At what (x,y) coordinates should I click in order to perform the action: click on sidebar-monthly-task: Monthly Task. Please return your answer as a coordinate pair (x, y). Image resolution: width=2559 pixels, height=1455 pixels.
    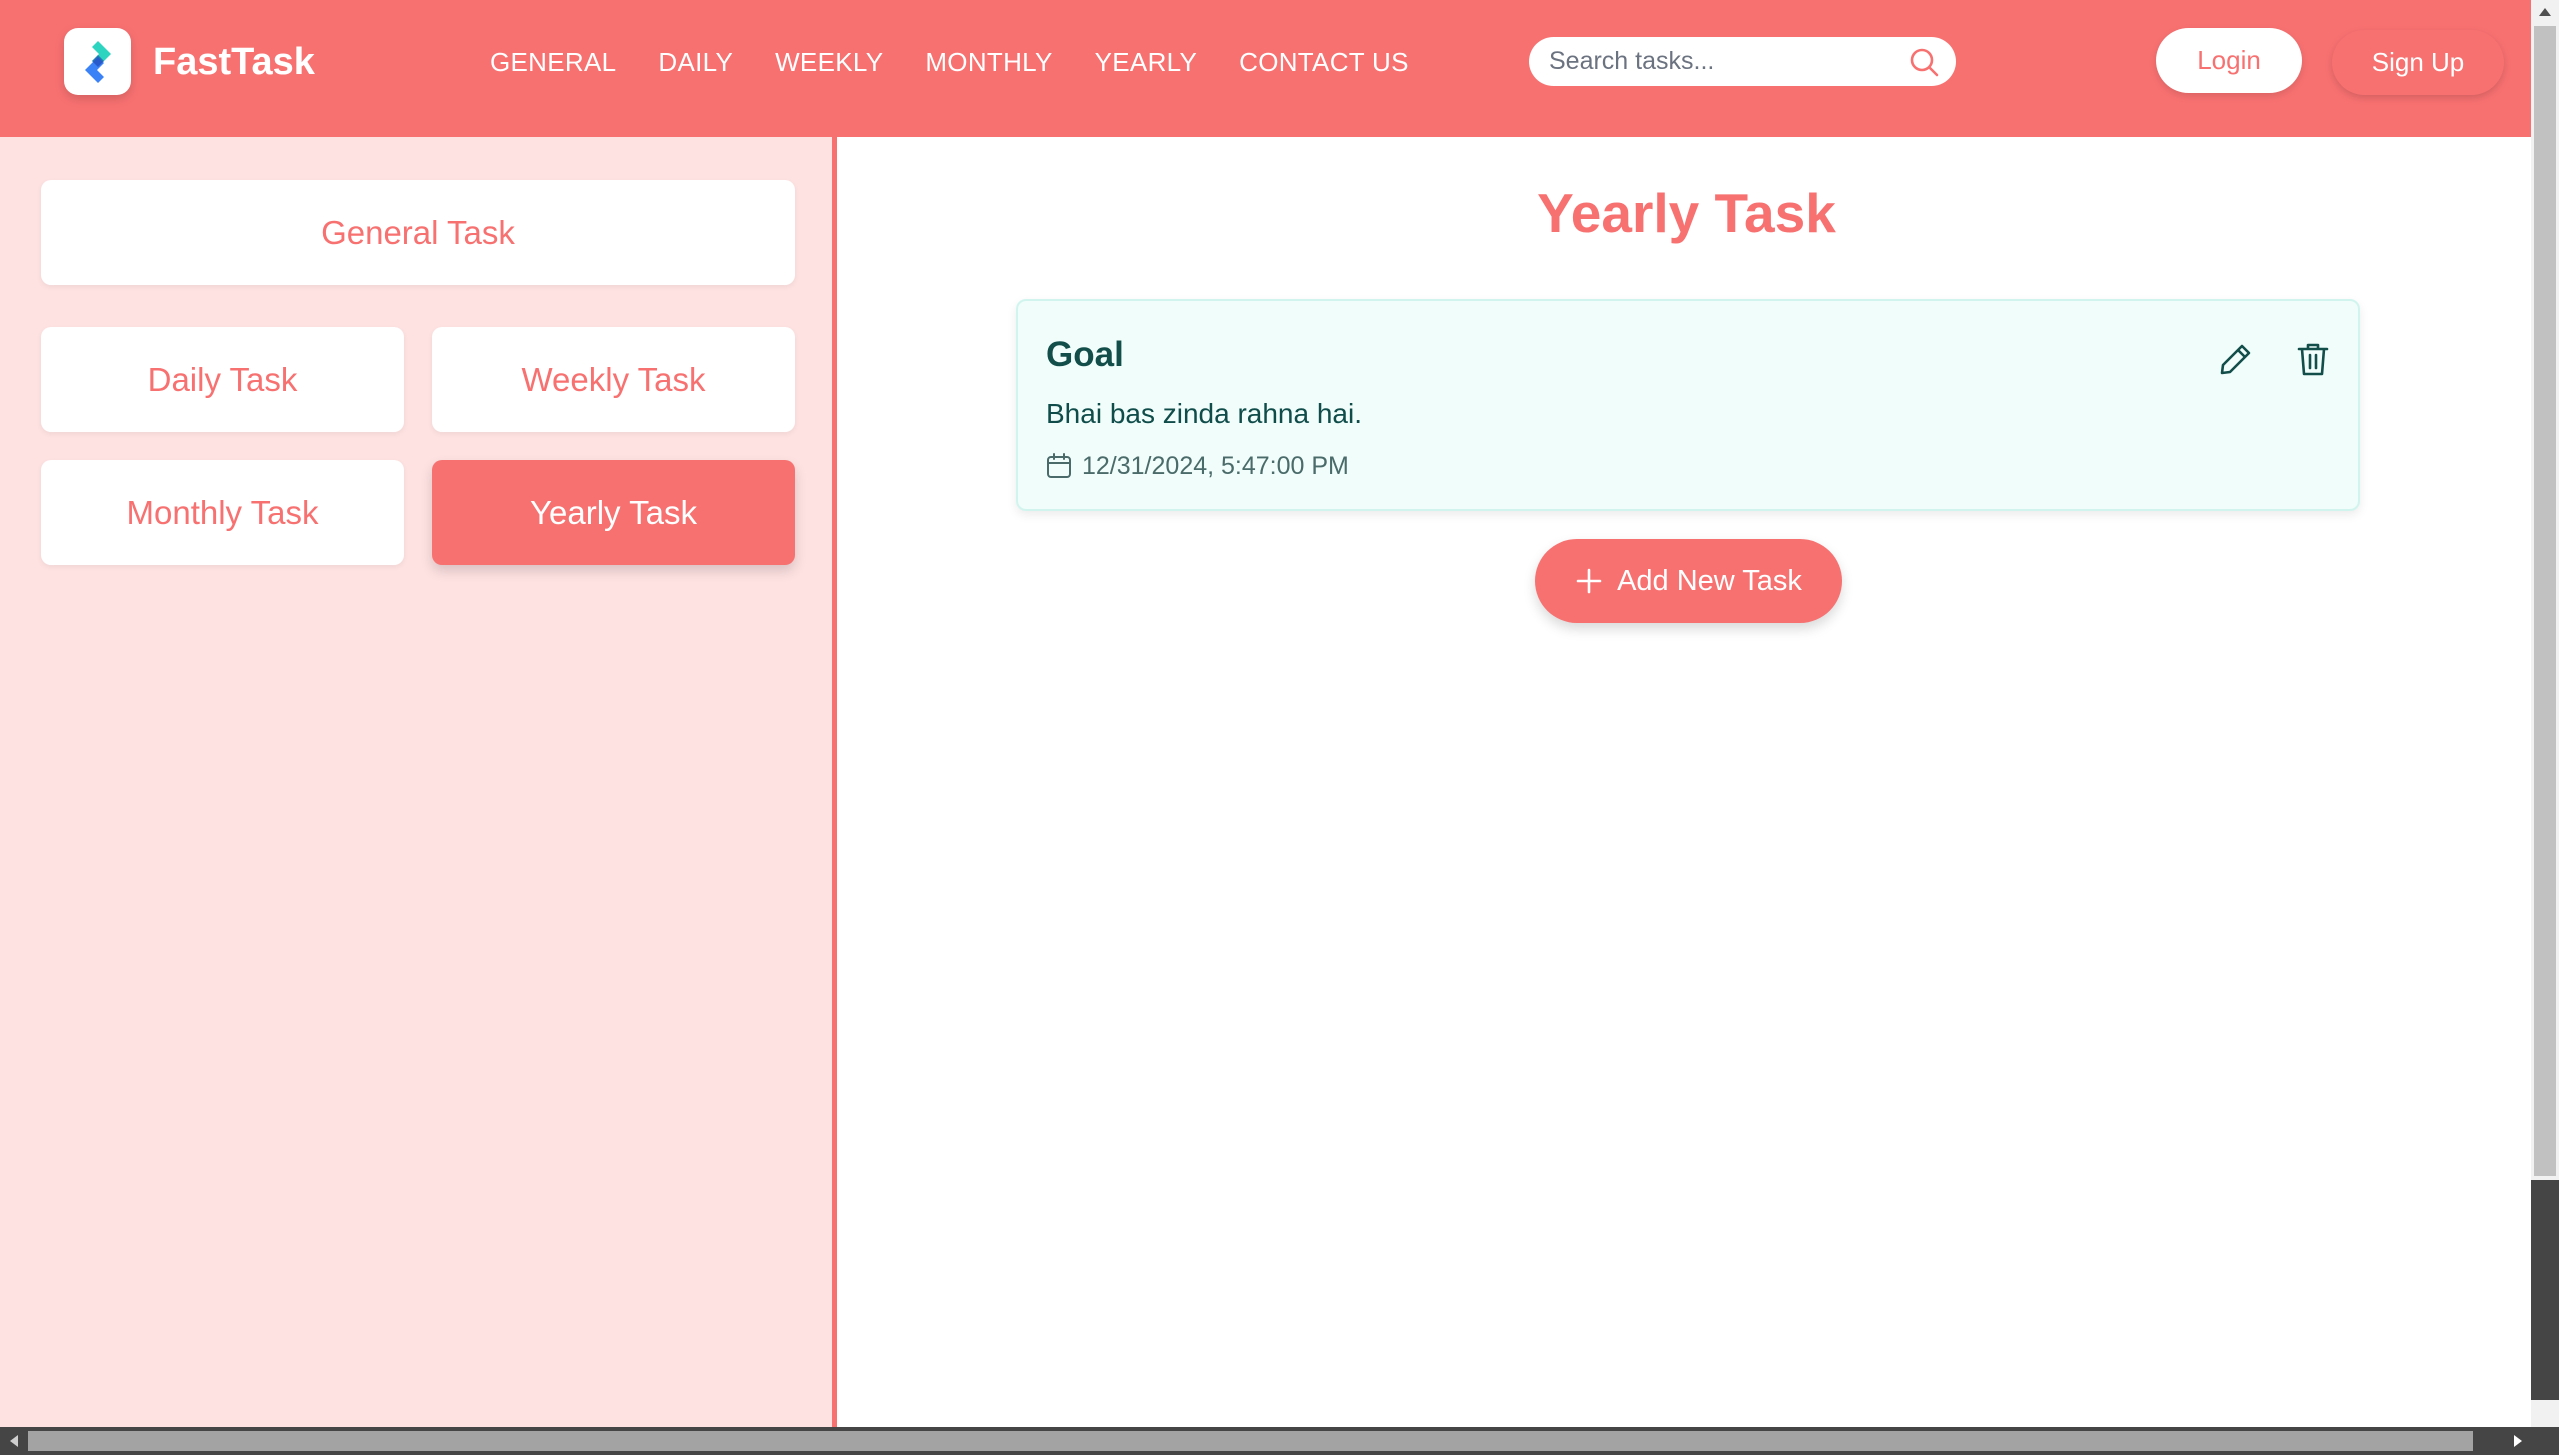
    Looking at the image, I should click on (222, 512).